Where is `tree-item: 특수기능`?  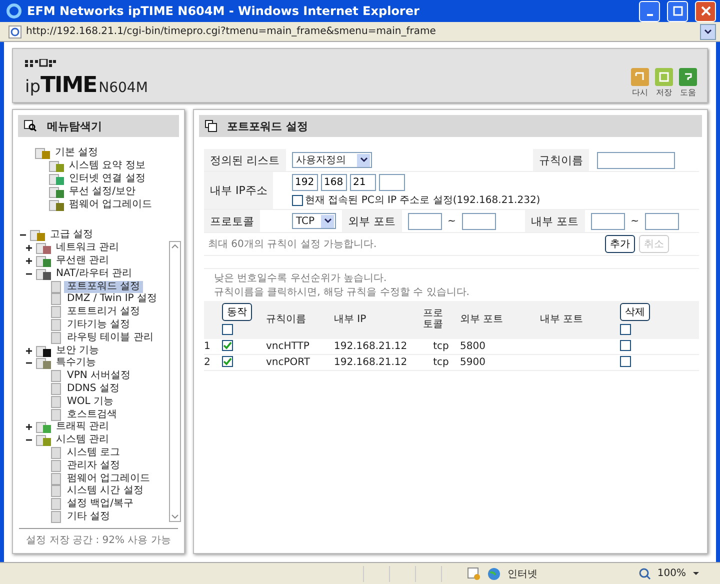
tree-item: 특수기능 is located at coordinates (76, 363).